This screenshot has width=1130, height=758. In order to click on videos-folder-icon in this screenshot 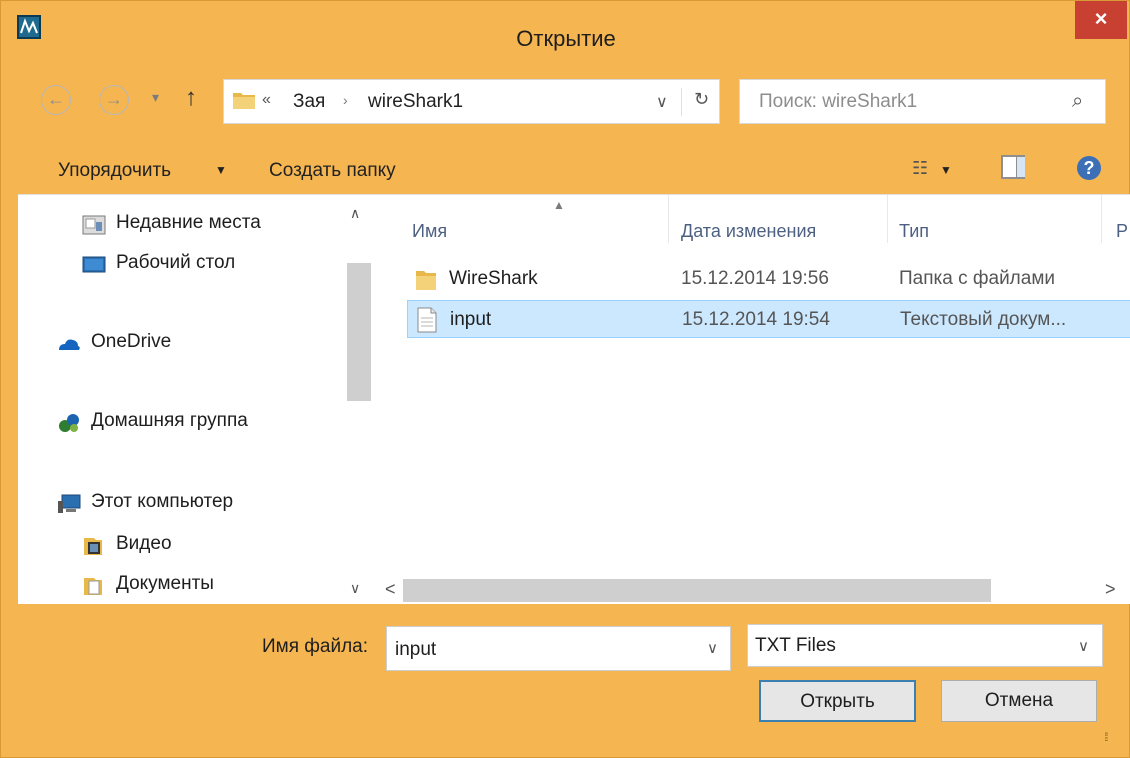, I will do `click(93, 546)`.